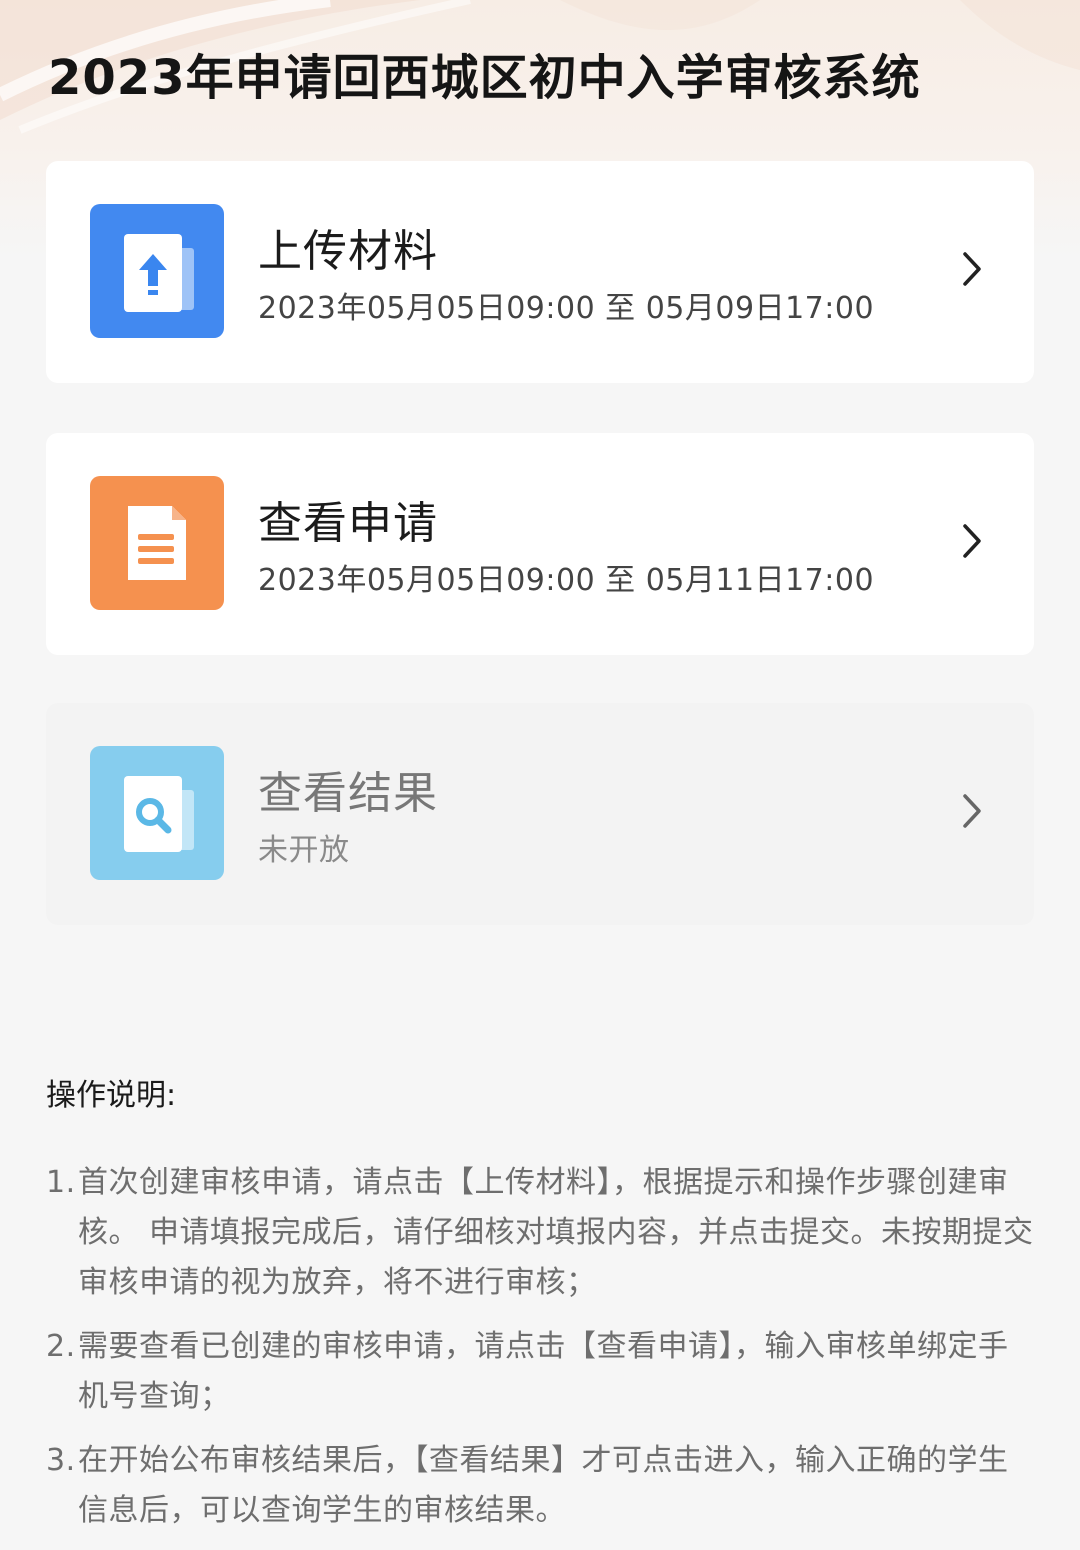 This screenshot has height=1550, width=1080. What do you see at coordinates (540, 814) in the screenshot?
I see `view-result-card: 查看结果 未开放` at bounding box center [540, 814].